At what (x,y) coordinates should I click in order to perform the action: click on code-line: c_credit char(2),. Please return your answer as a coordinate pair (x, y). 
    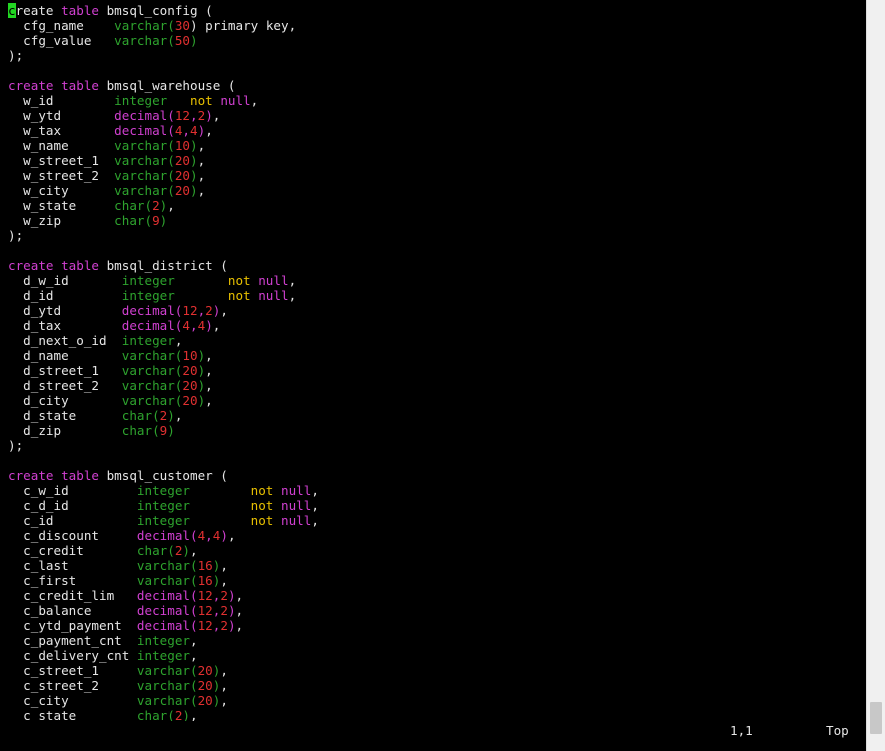
    Looking at the image, I should click on (436, 550).